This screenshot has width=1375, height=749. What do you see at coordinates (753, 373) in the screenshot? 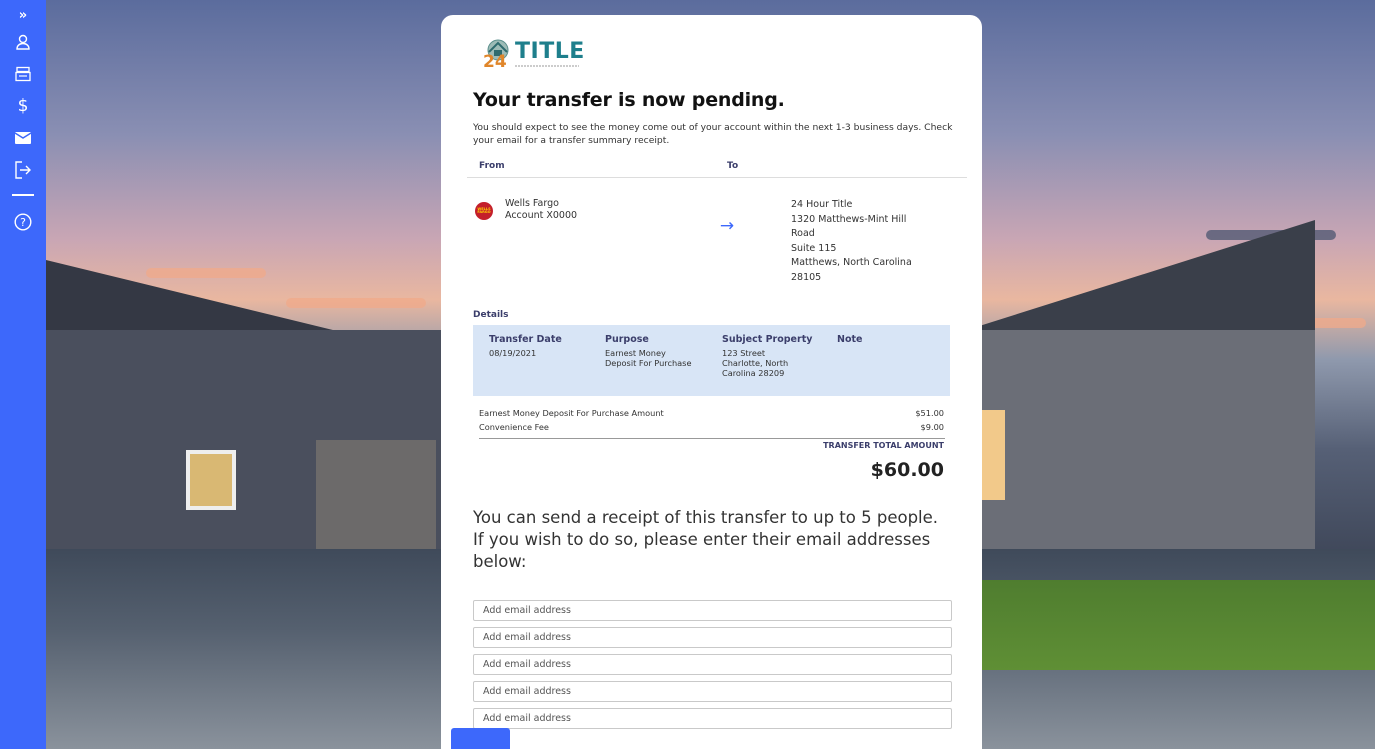
I see `property-line3: Carolina 28209` at bounding box center [753, 373].